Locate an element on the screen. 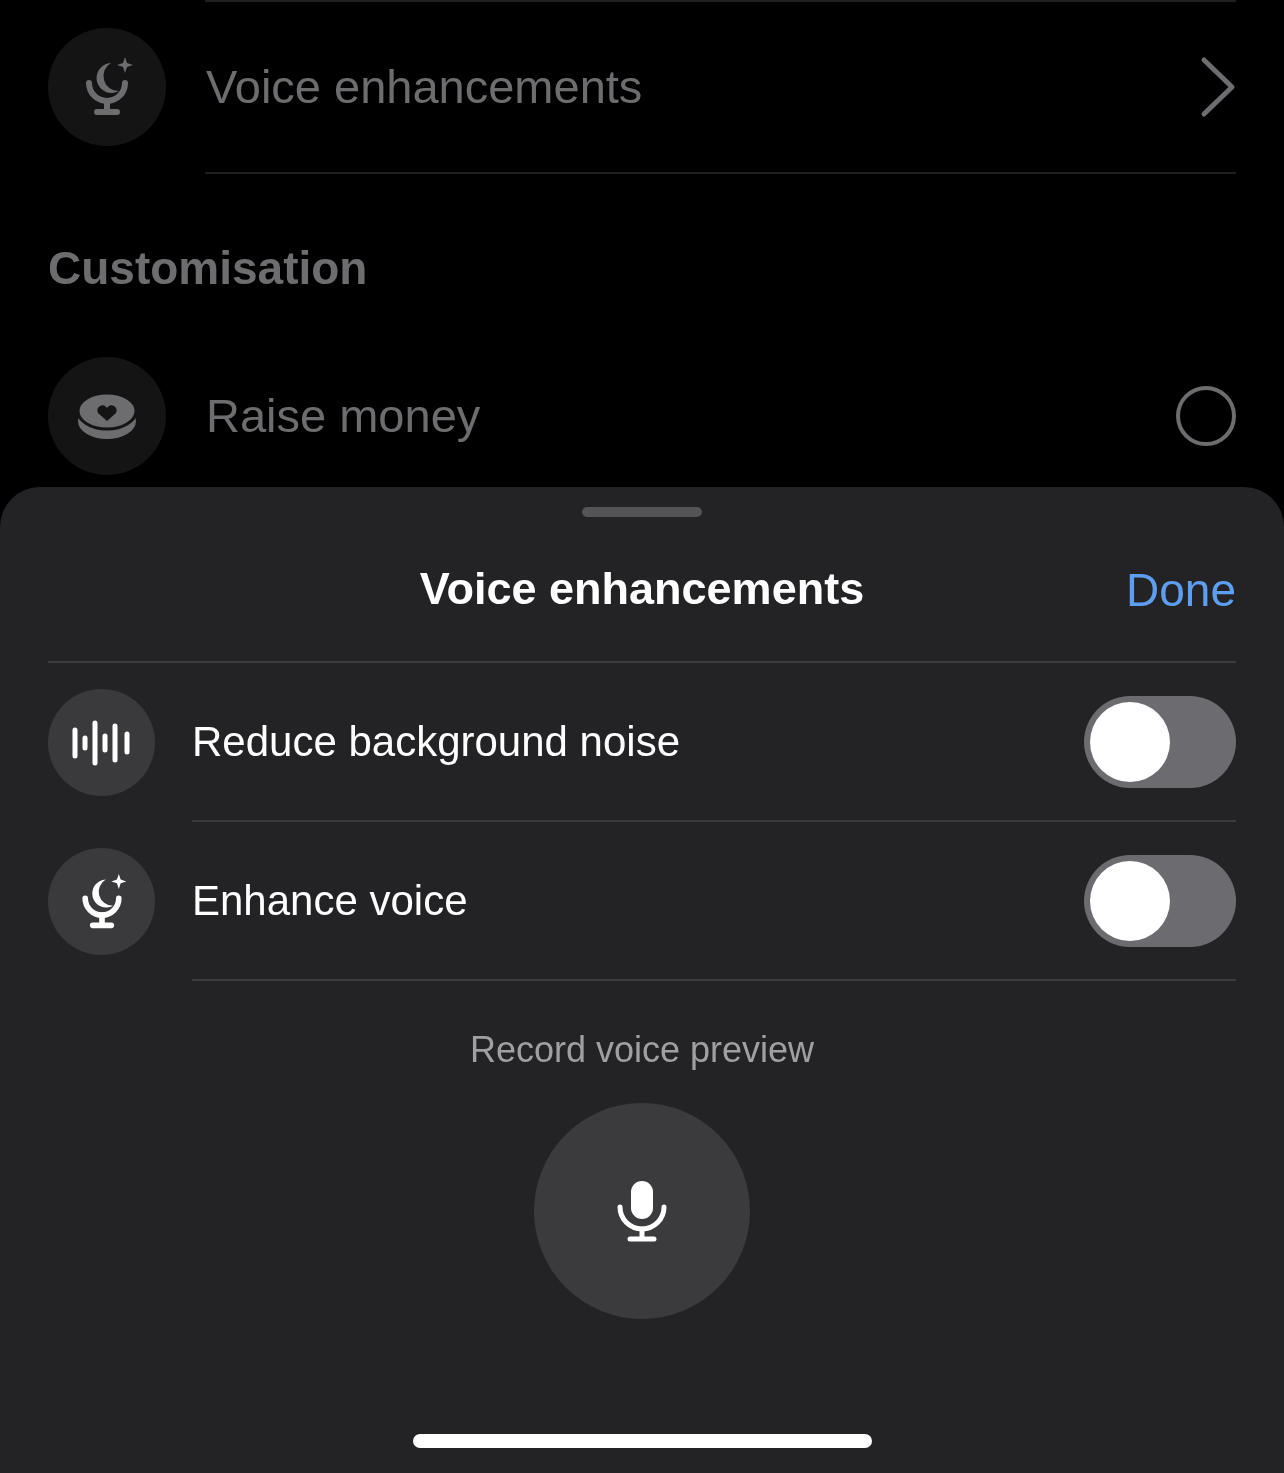 The width and height of the screenshot is (1284, 1473). done-button: Done is located at coordinates (1181, 590).